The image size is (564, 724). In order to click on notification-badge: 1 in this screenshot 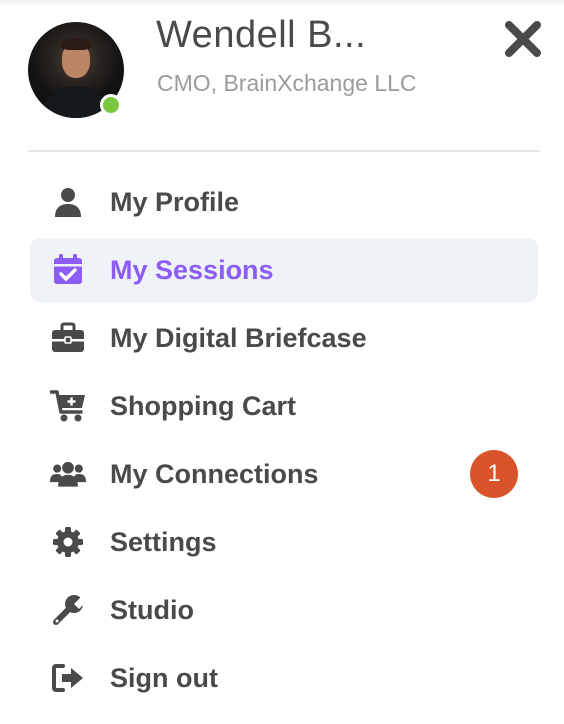, I will do `click(494, 474)`.